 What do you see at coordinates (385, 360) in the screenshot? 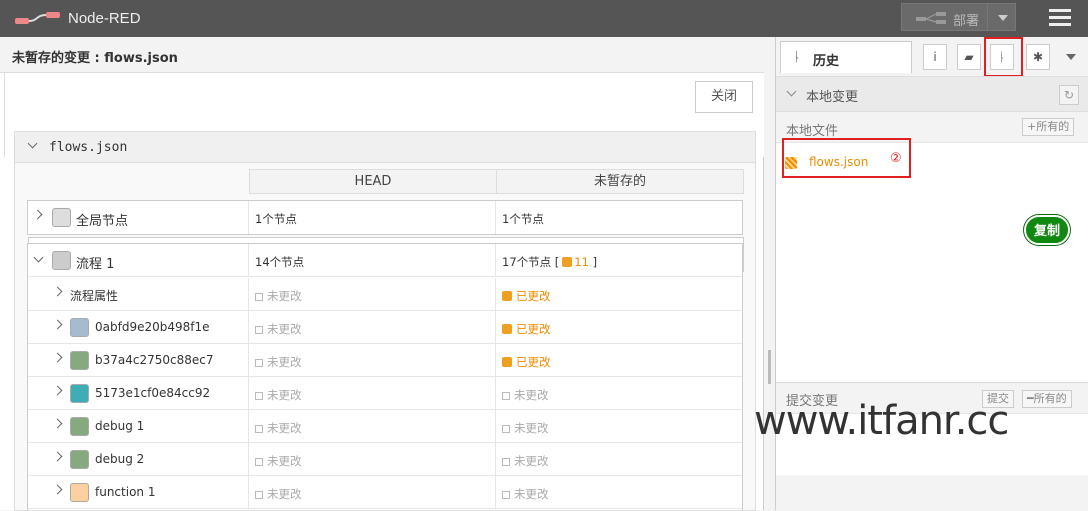
I see `table-row: b37a4c2750c88ec7 未更改 已更改` at bounding box center [385, 360].